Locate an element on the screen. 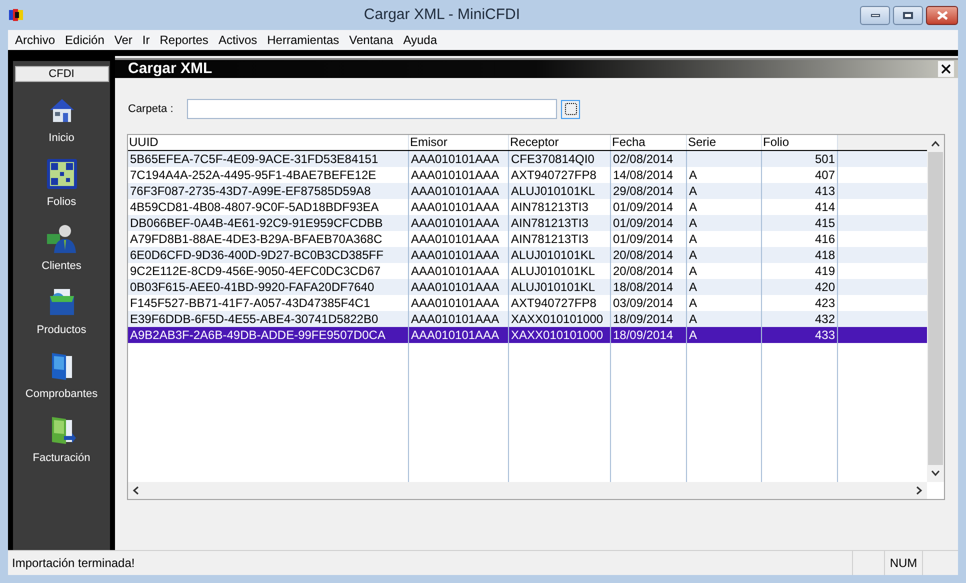 The height and width of the screenshot is (583, 966). table-row: 5B65EFEA-7C5F-4E09-9ACE-31FD53E84151 AAA010101AAA CFE370814QI0 02/08/2014 501 is located at coordinates (527, 159).